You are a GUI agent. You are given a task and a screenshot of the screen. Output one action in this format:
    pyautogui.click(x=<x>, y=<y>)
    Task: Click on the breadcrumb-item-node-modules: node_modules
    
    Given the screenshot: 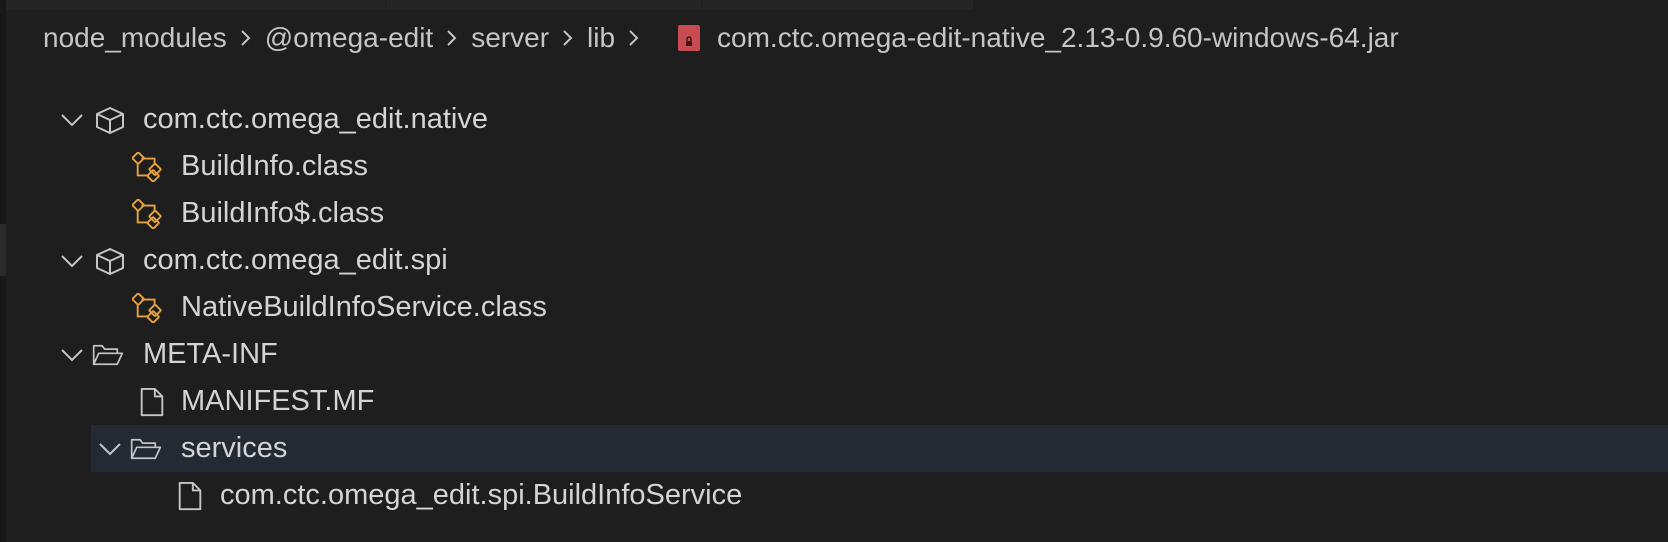 What is the action you would take?
    pyautogui.click(x=135, y=38)
    